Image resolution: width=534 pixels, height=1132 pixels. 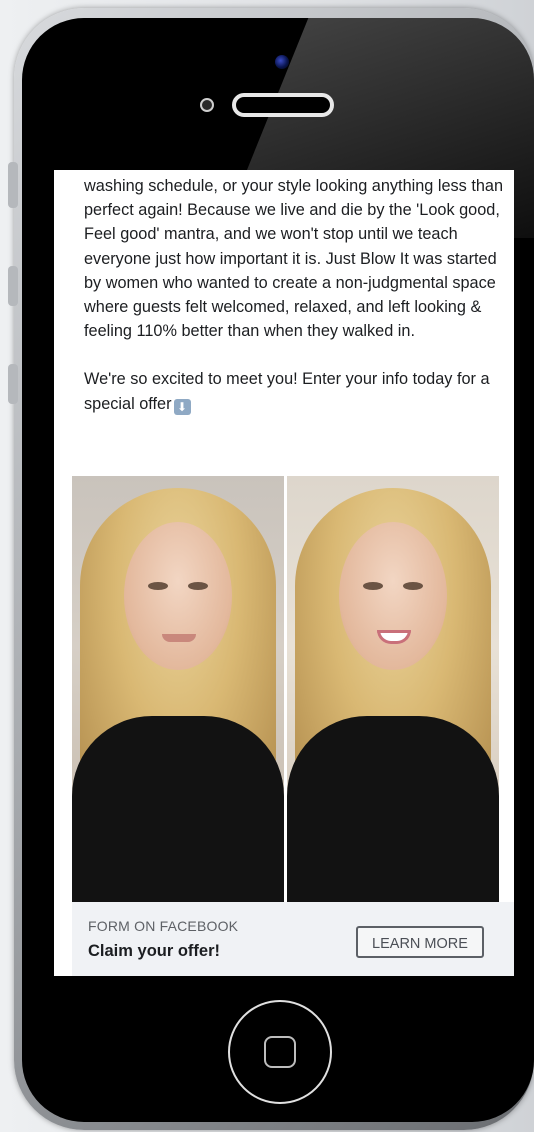 I want to click on home-button, so click(x=280, y=1052).